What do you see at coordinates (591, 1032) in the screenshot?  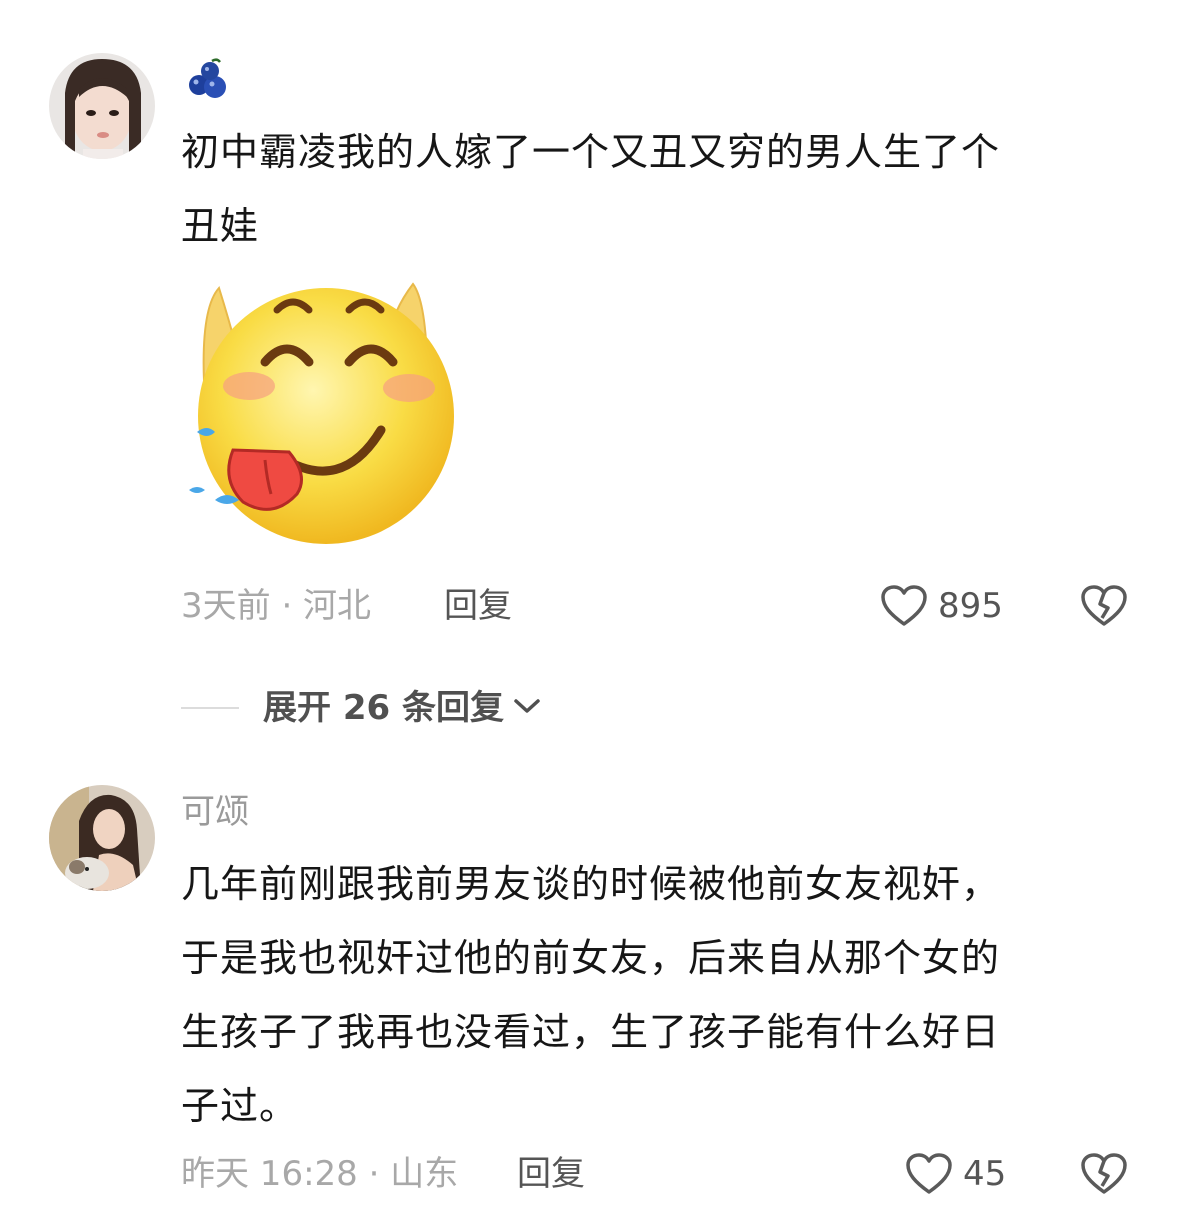 I see `comment-text-line: 生孩子了我再也没看过，生了孩子能有什么好日` at bounding box center [591, 1032].